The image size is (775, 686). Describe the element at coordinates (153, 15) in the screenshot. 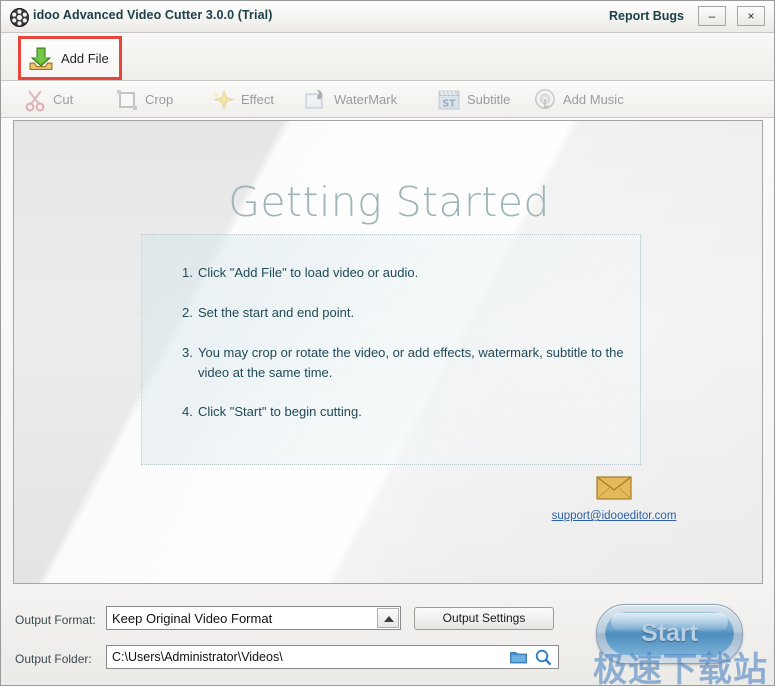

I see `window-title: idoo Advanced Video Cutter 3.0.0 (Trial)` at that location.